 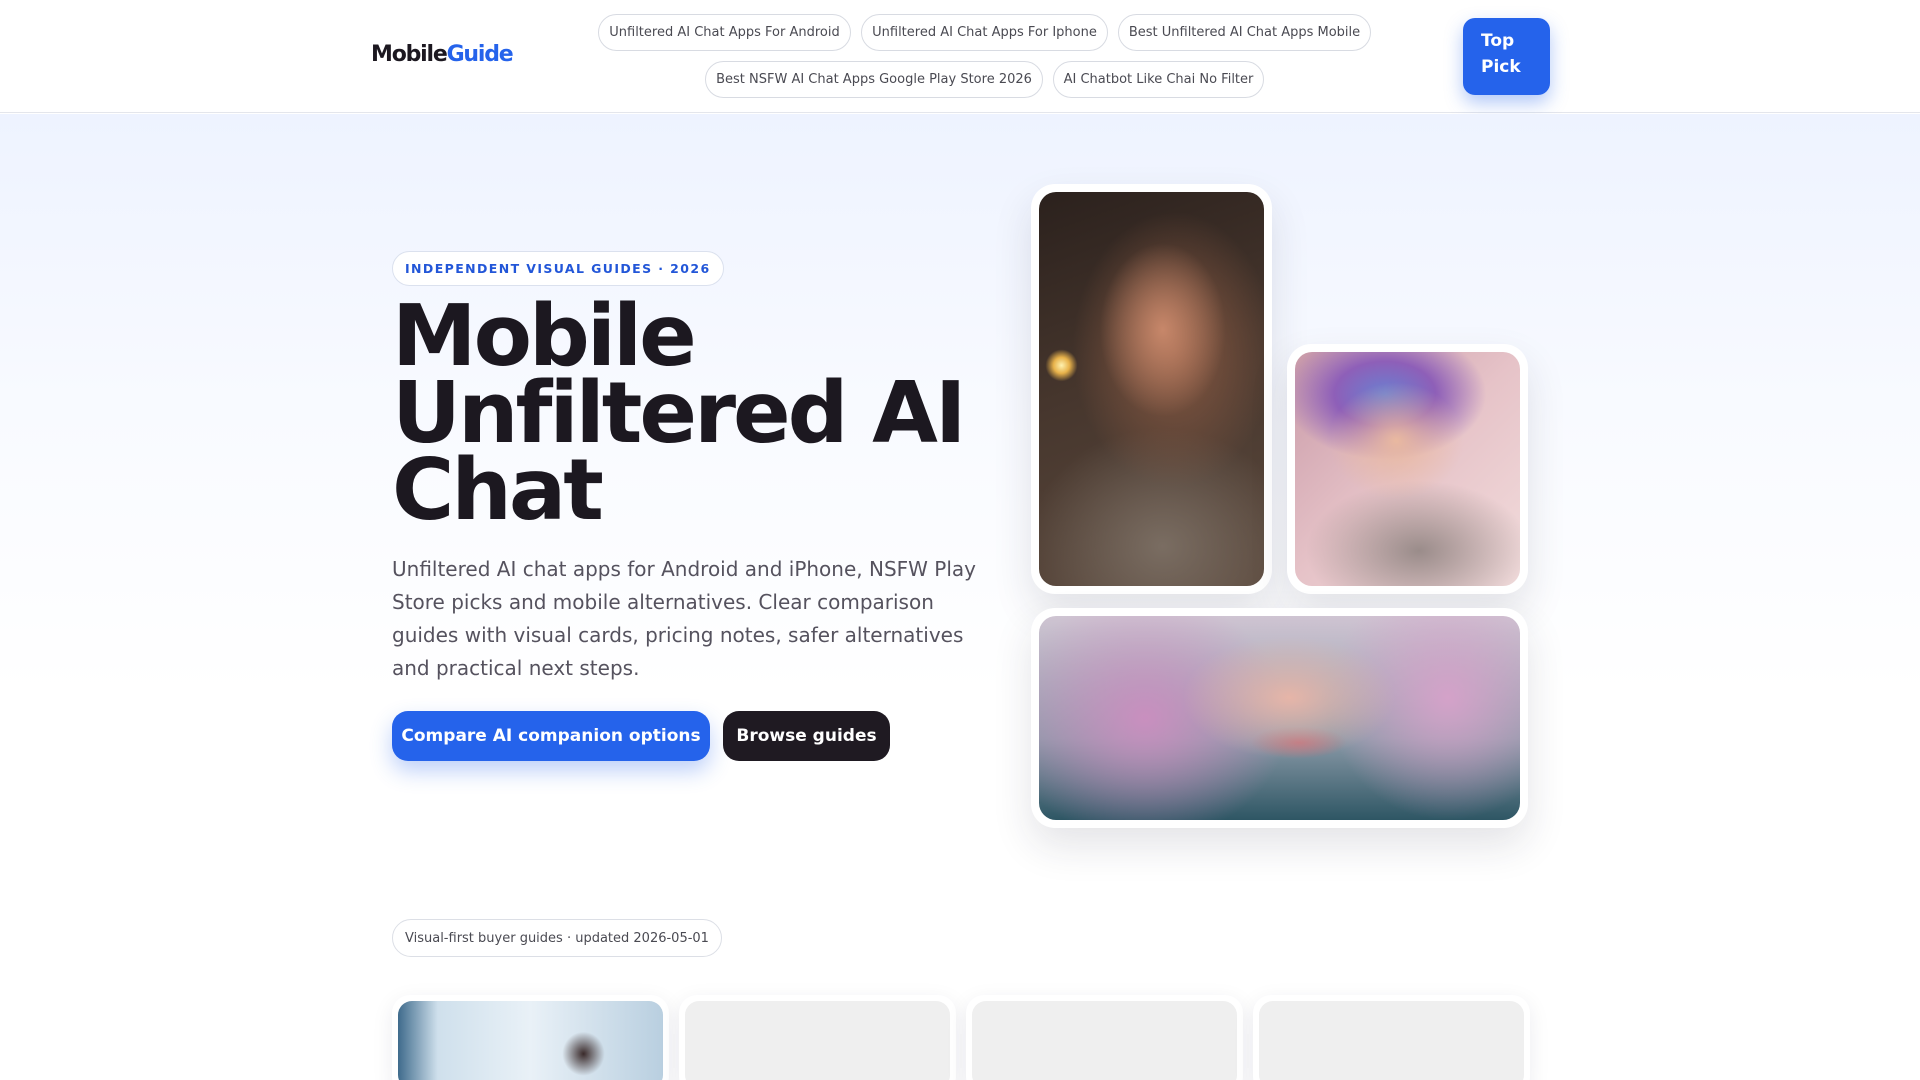 What do you see at coordinates (984, 32) in the screenshot?
I see `nav-link-iphone: Unfiltered AI Chat Apps For Iphone` at bounding box center [984, 32].